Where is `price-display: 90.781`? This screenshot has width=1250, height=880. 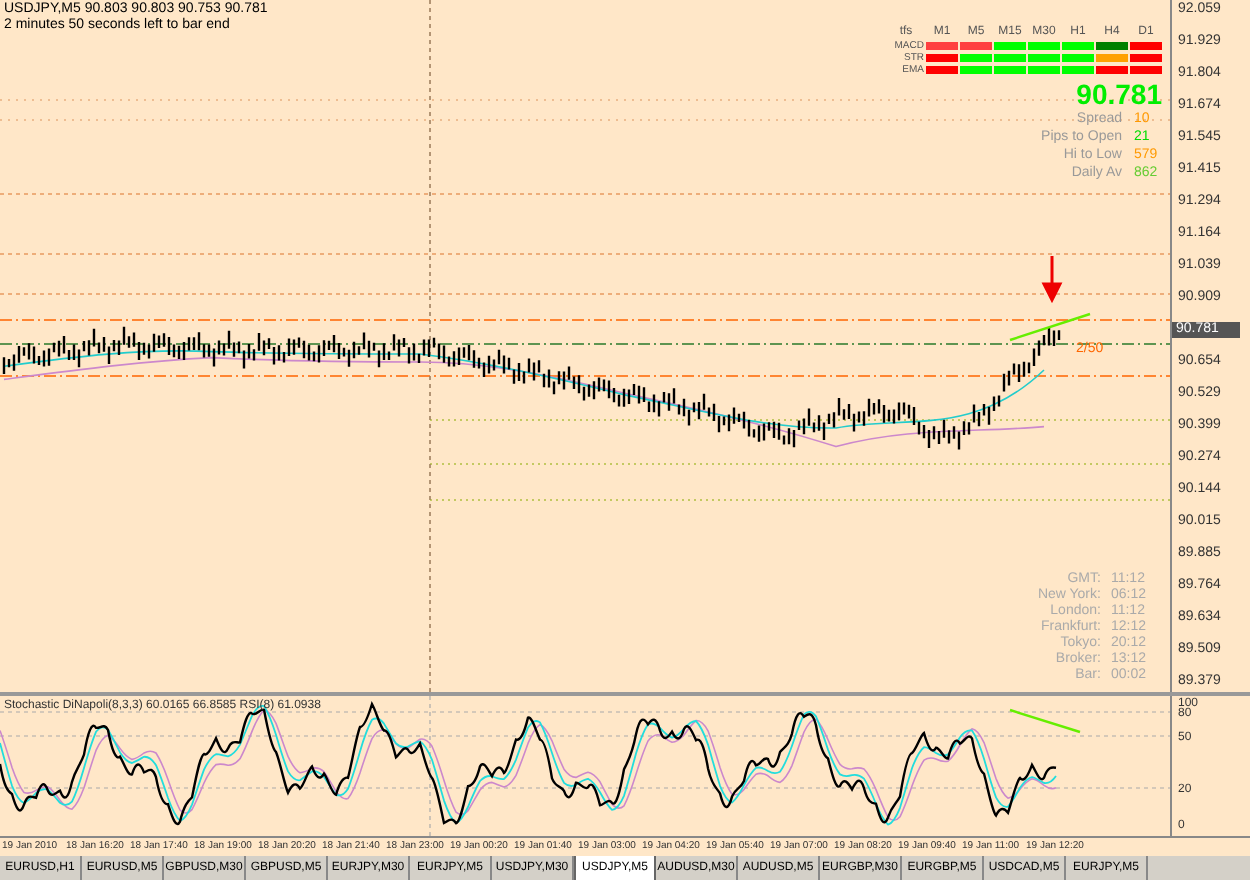 price-display: 90.781 is located at coordinates (1119, 95).